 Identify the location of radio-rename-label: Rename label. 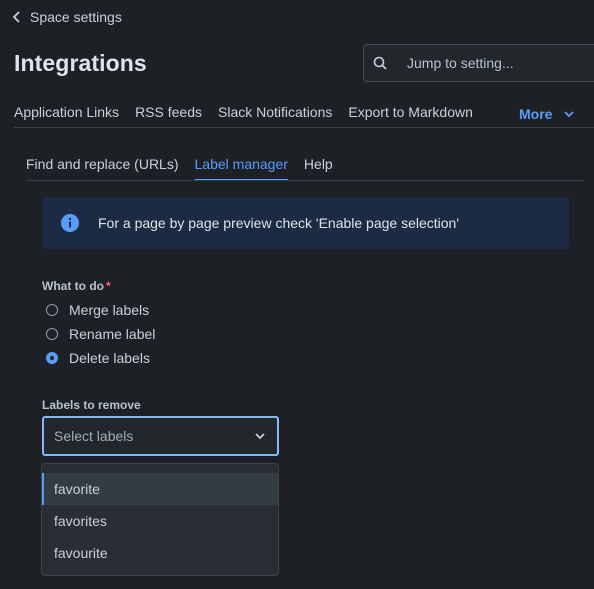
(100, 334).